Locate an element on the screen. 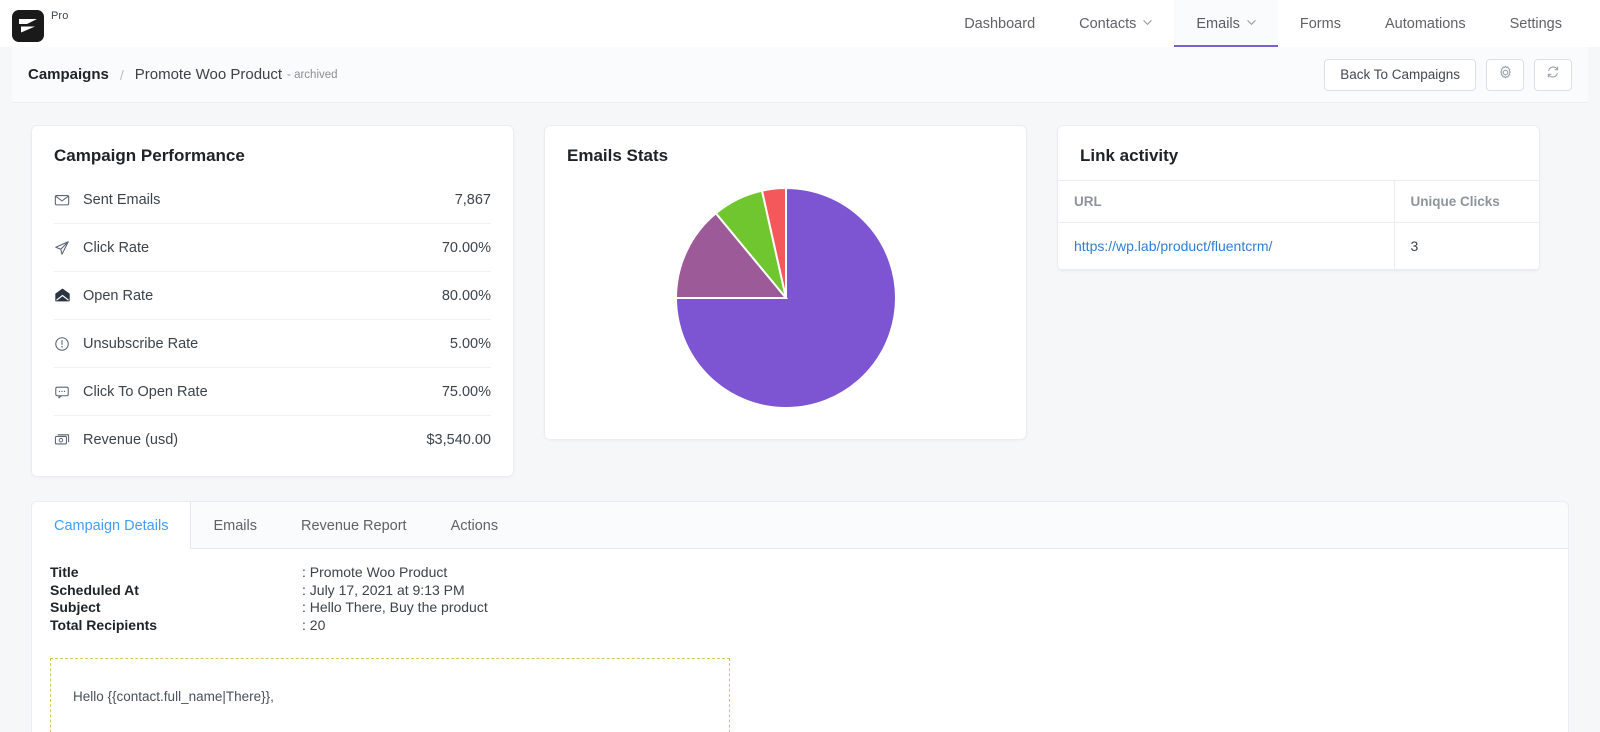 The image size is (1600, 732). breadcrumb-root: Campaigns is located at coordinates (68, 74).